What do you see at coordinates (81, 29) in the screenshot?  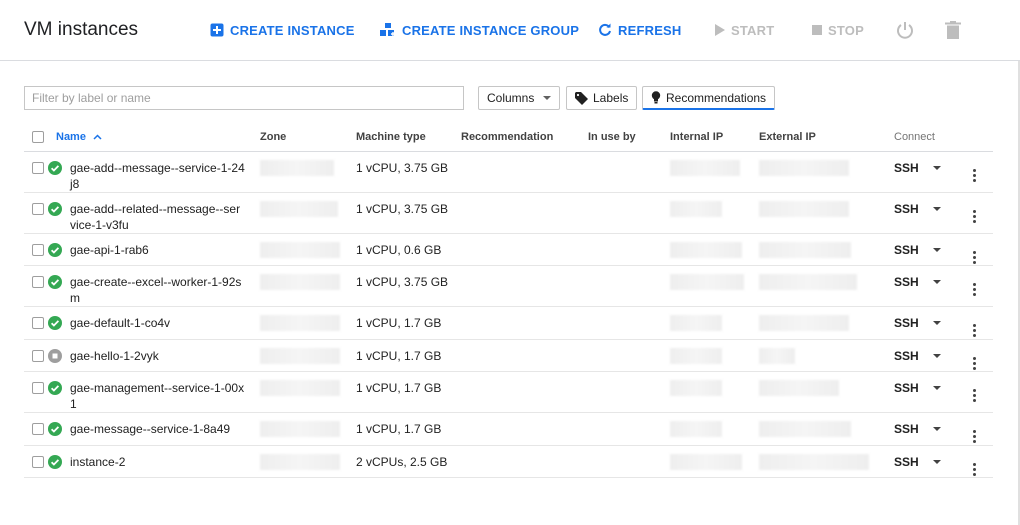 I see `page-title: VM instances` at bounding box center [81, 29].